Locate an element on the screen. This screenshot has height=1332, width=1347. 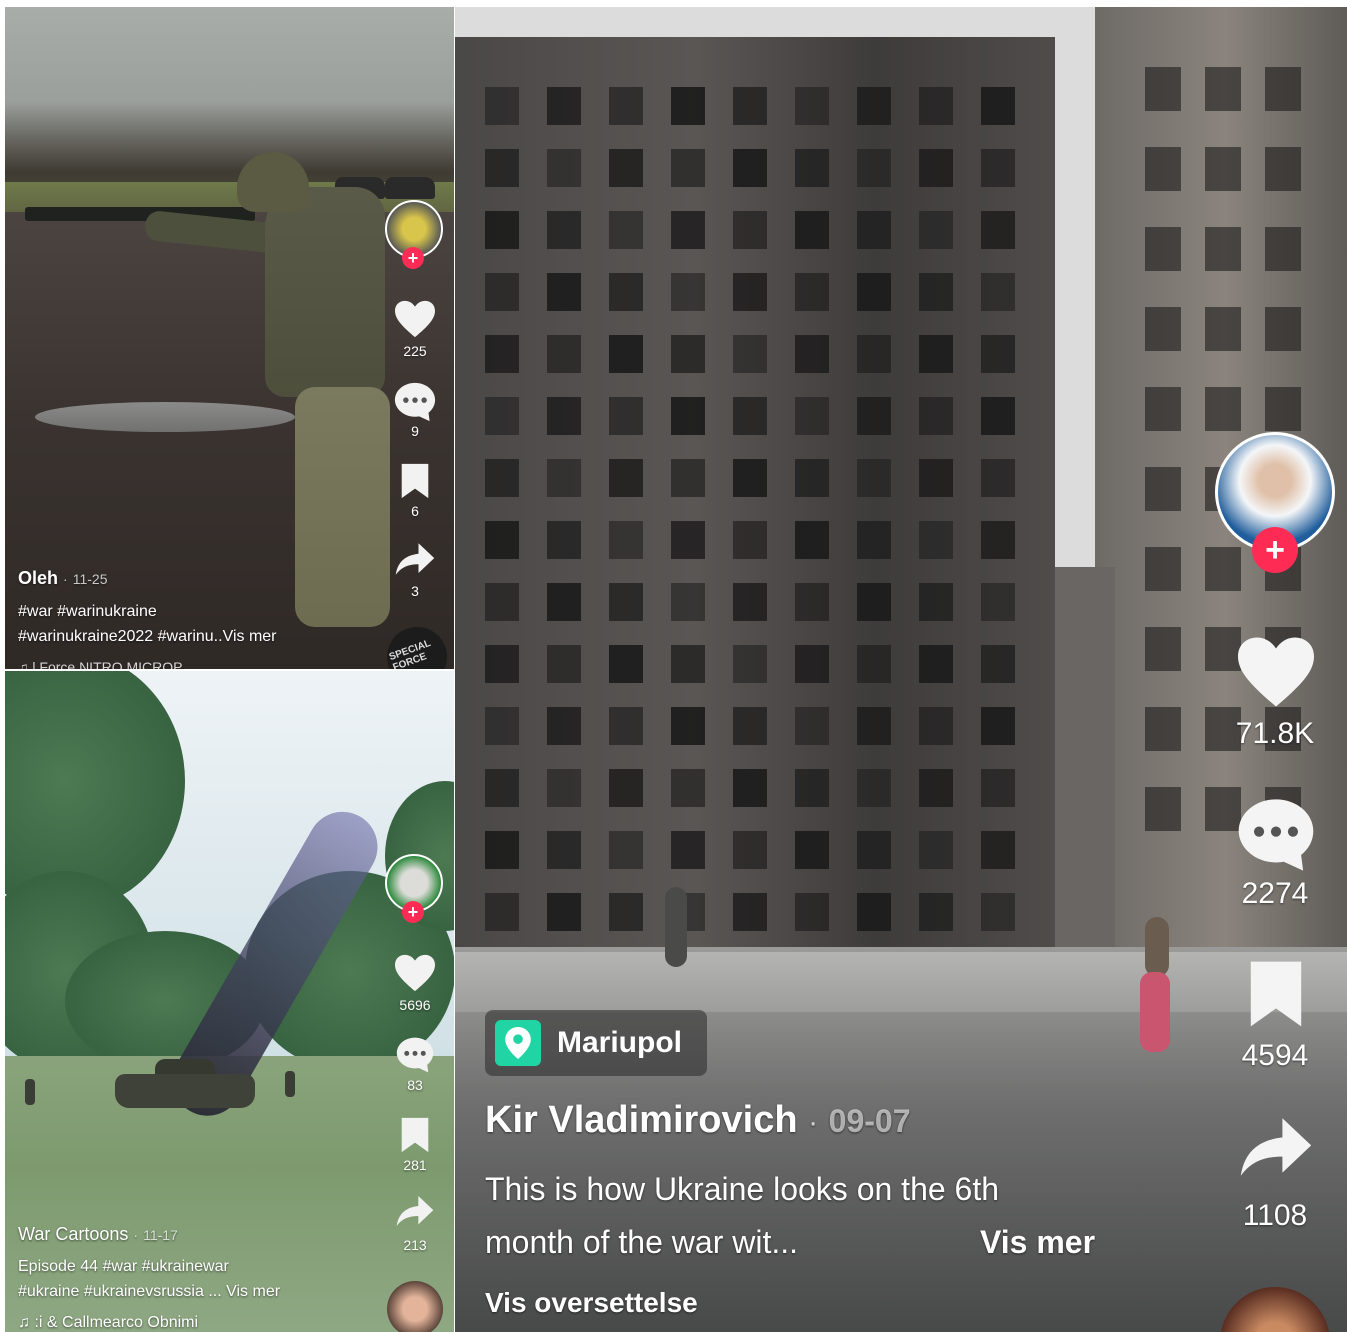
translate-link: Vis oversettelse is located at coordinates (591, 1303).